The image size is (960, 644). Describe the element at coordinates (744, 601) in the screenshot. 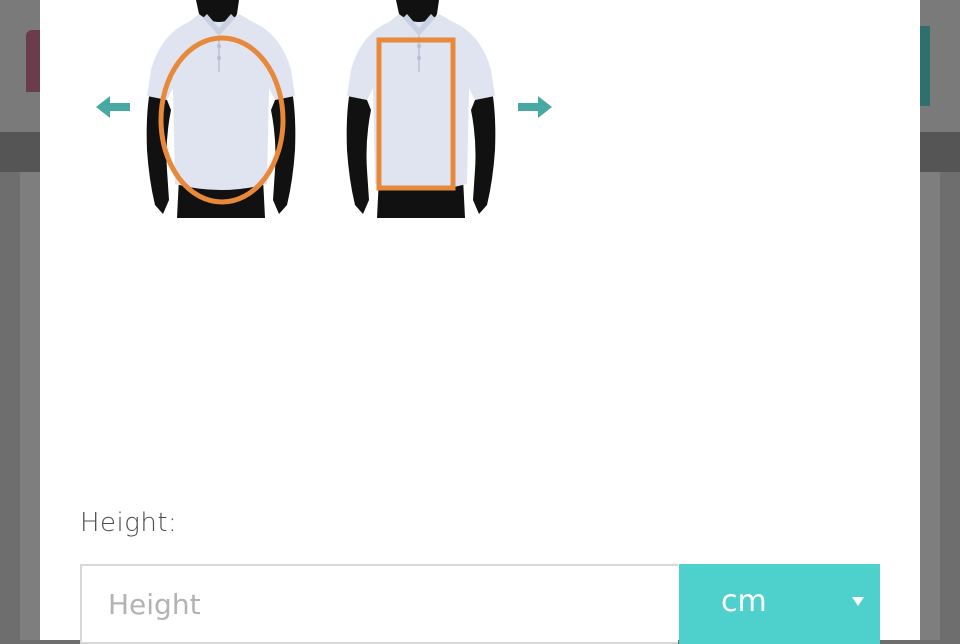

I see `unit-select-value: cm` at that location.